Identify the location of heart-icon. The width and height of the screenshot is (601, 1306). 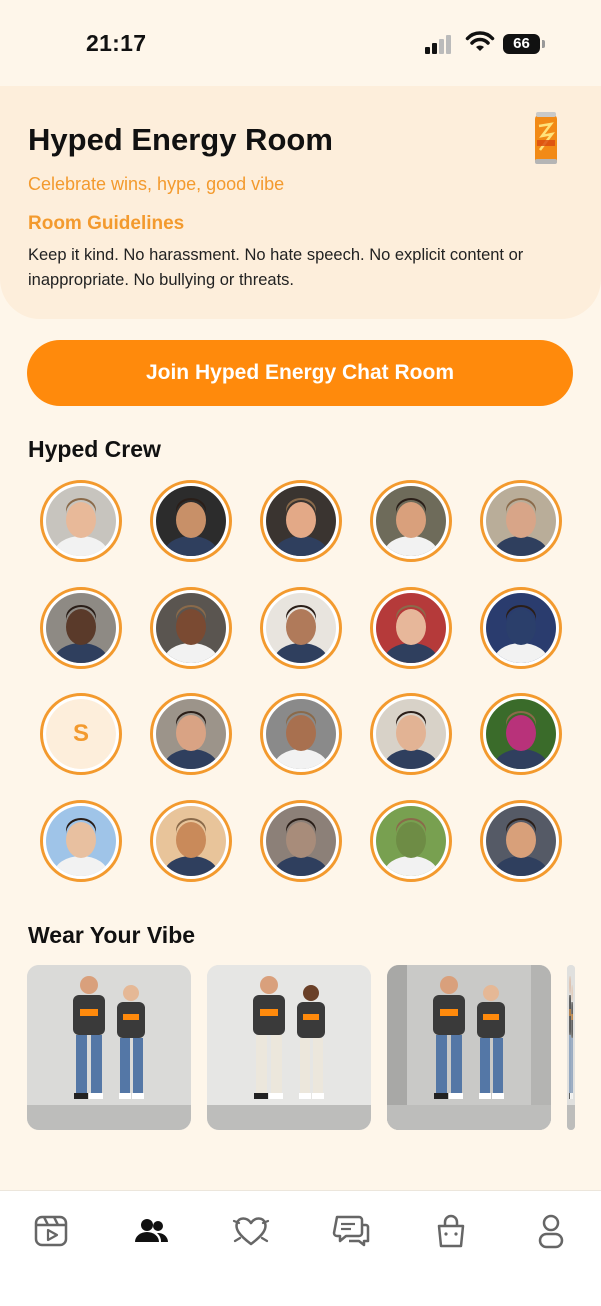
(251, 1231).